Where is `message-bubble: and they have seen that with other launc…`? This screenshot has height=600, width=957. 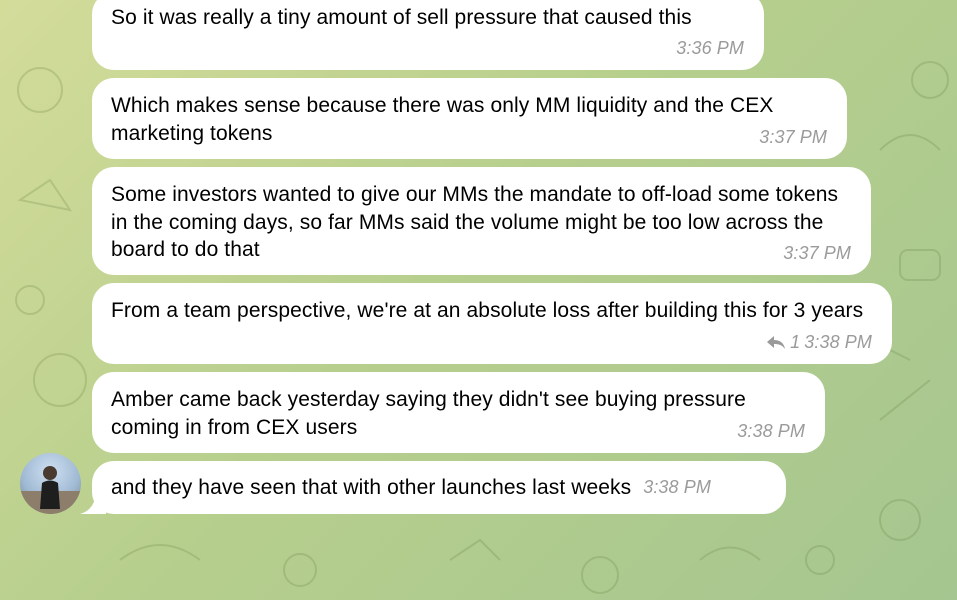
message-bubble: and they have seen that with other launc… is located at coordinates (439, 487).